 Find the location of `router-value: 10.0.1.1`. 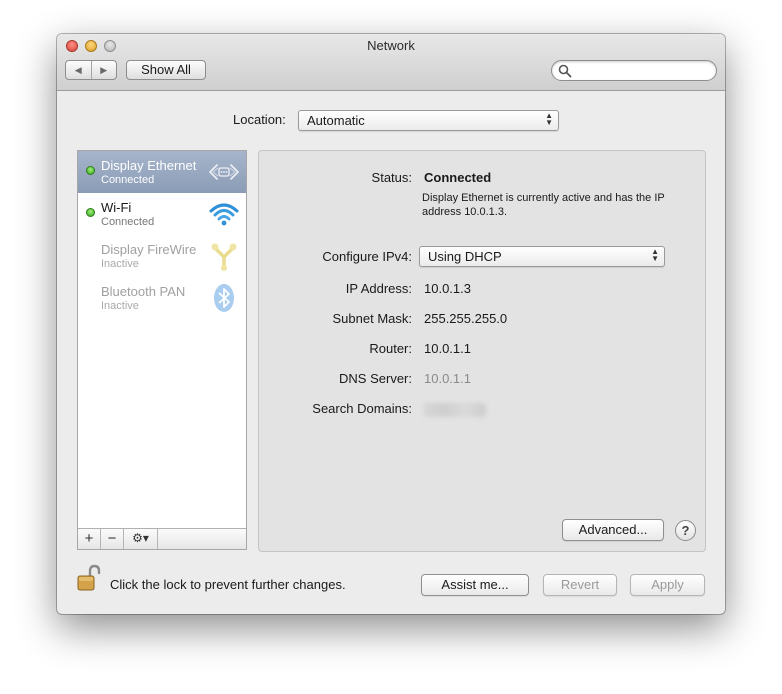

router-value: 10.0.1.1 is located at coordinates (447, 348).